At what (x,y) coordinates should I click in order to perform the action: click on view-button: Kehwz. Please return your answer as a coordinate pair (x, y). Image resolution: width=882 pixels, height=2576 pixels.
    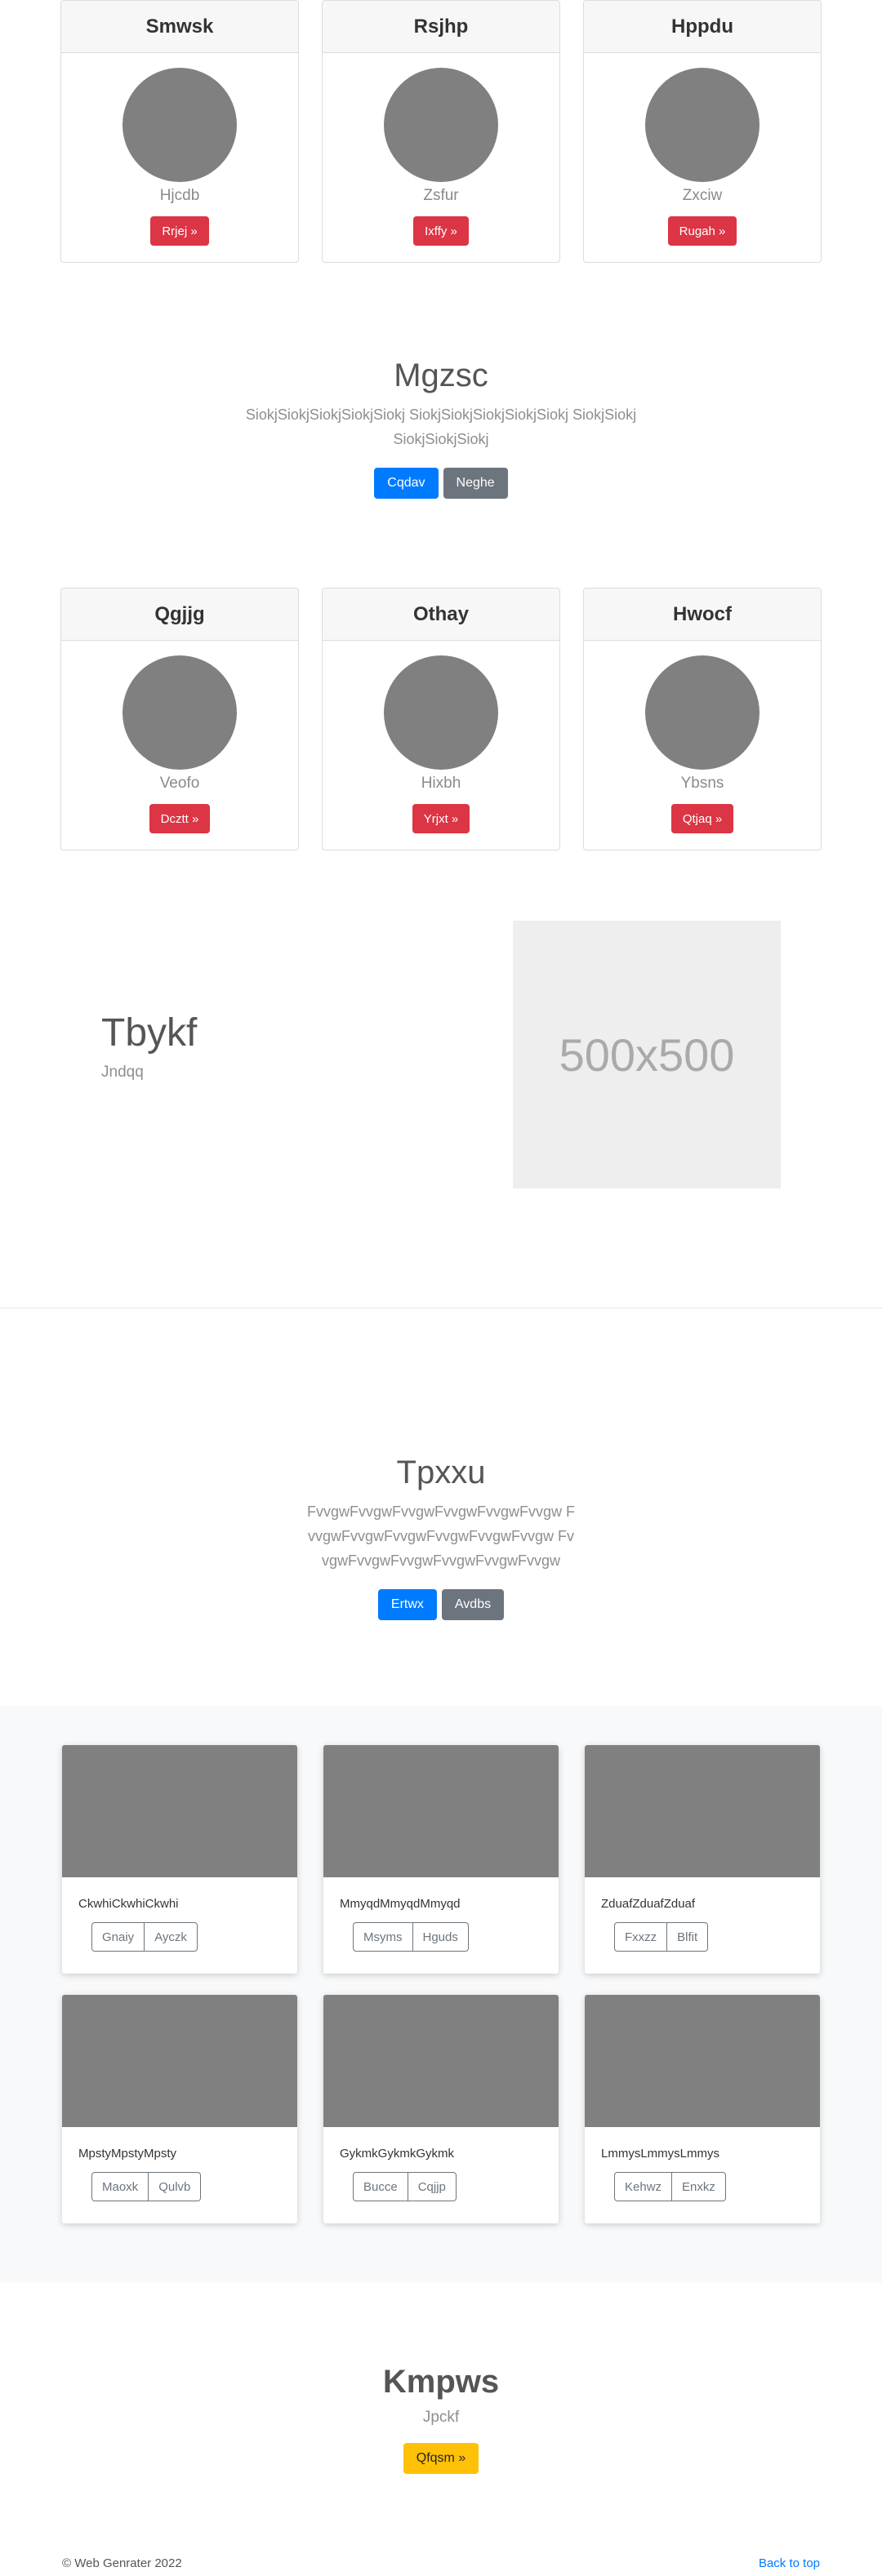
    Looking at the image, I should click on (643, 2186).